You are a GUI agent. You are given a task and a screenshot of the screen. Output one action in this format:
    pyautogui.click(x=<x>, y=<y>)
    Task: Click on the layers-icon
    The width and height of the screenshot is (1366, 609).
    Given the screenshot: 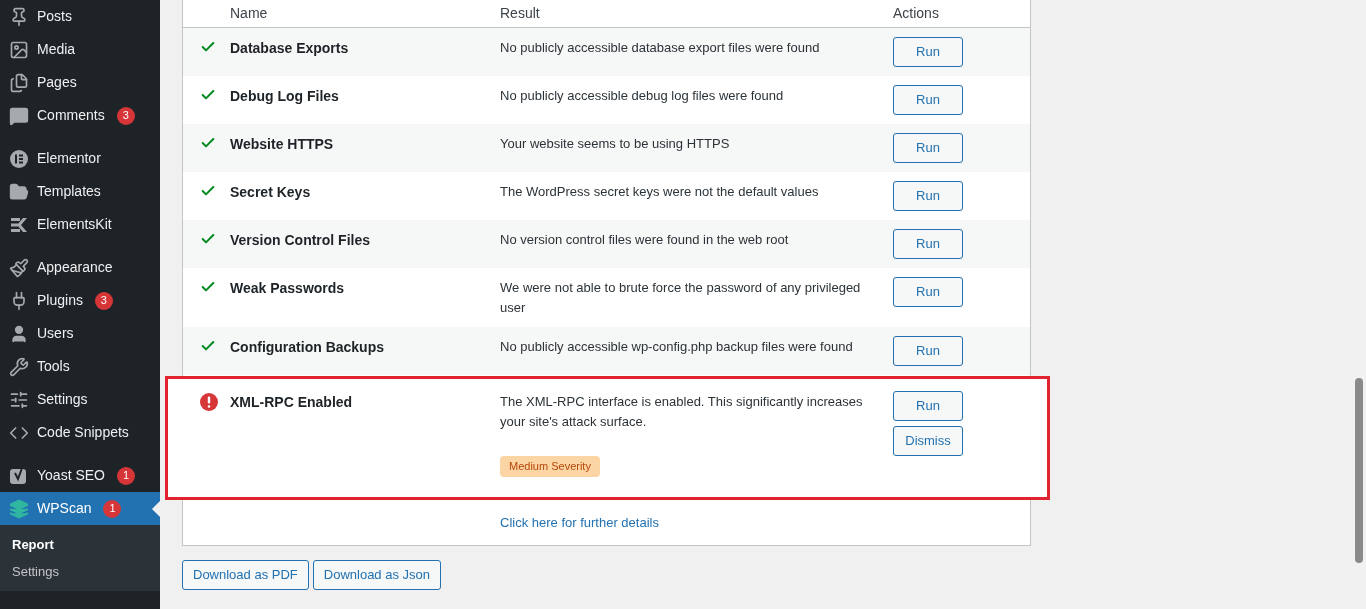 What is the action you would take?
    pyautogui.click(x=19, y=508)
    